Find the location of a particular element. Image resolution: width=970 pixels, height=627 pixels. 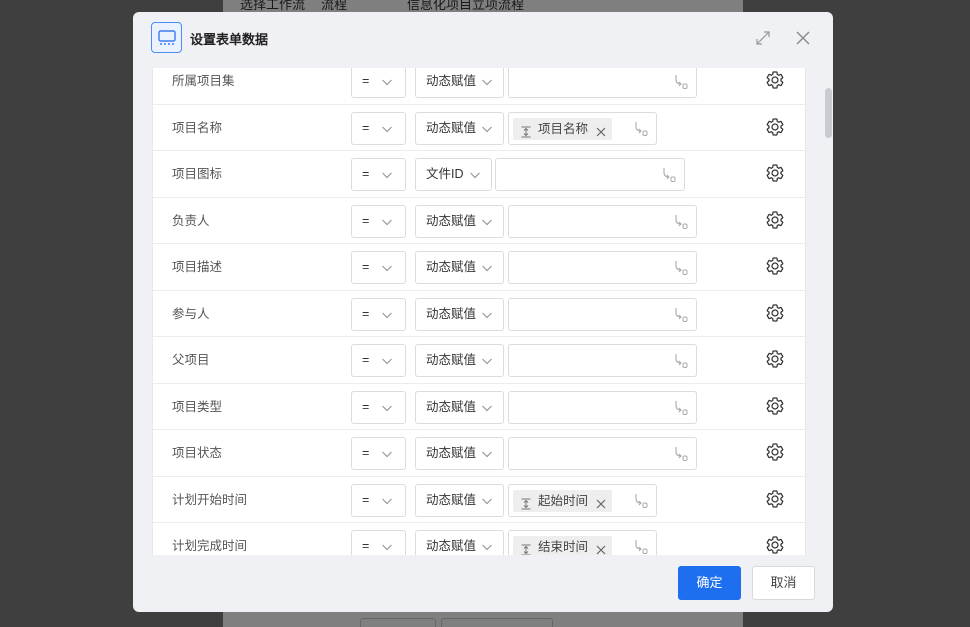

field-label: 父项目 is located at coordinates (191, 360).